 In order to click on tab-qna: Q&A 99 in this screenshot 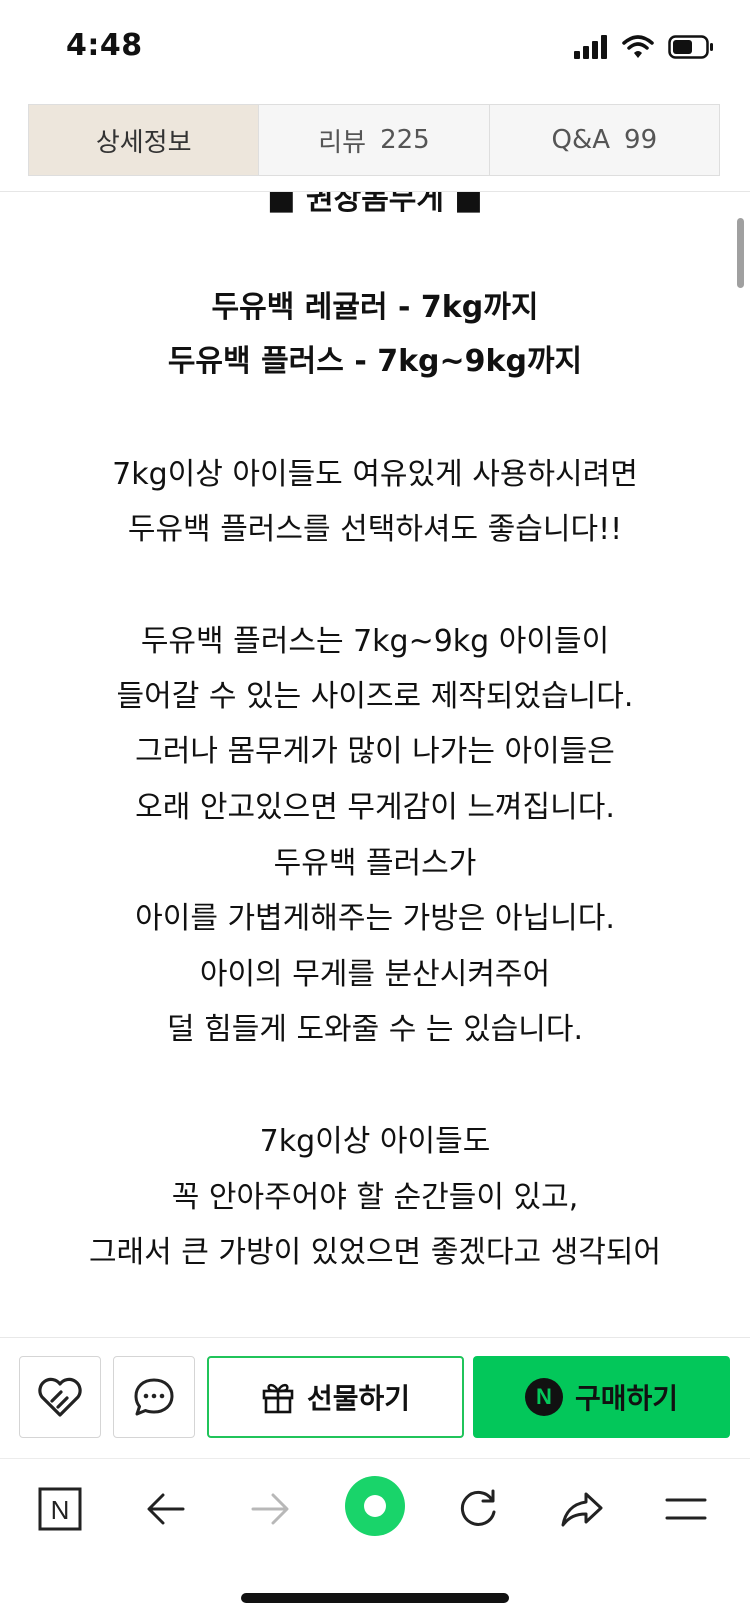, I will do `click(603, 140)`.